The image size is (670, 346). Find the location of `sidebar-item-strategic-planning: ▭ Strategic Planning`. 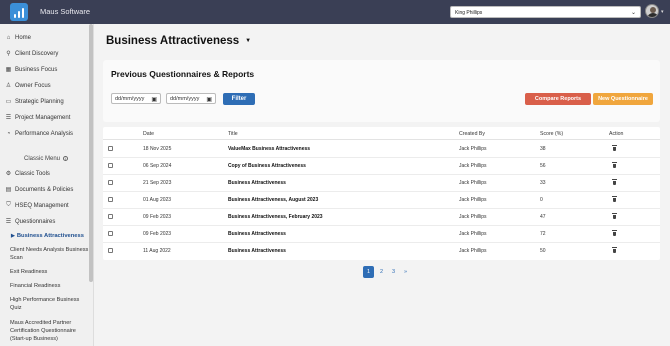

sidebar-item-strategic-planning: ▭ Strategic Planning is located at coordinates (34, 102).